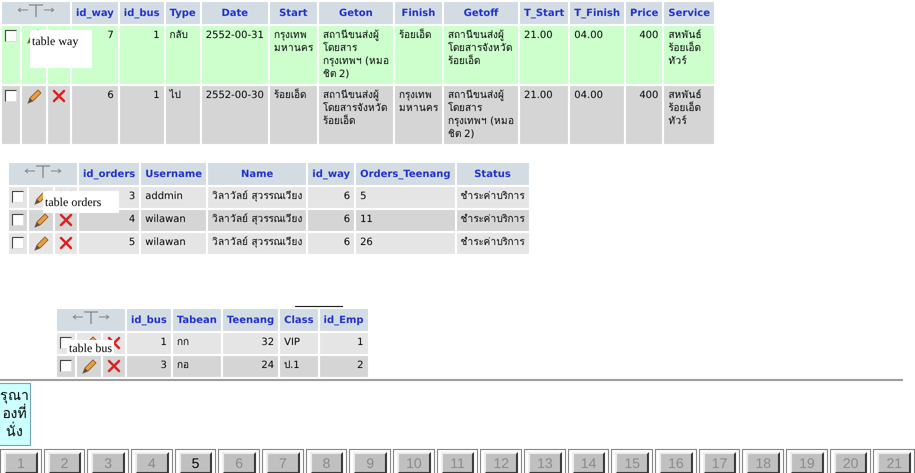 The image size is (915, 473). What do you see at coordinates (405, 243) in the screenshot?
I see `table-cell: 26` at bounding box center [405, 243].